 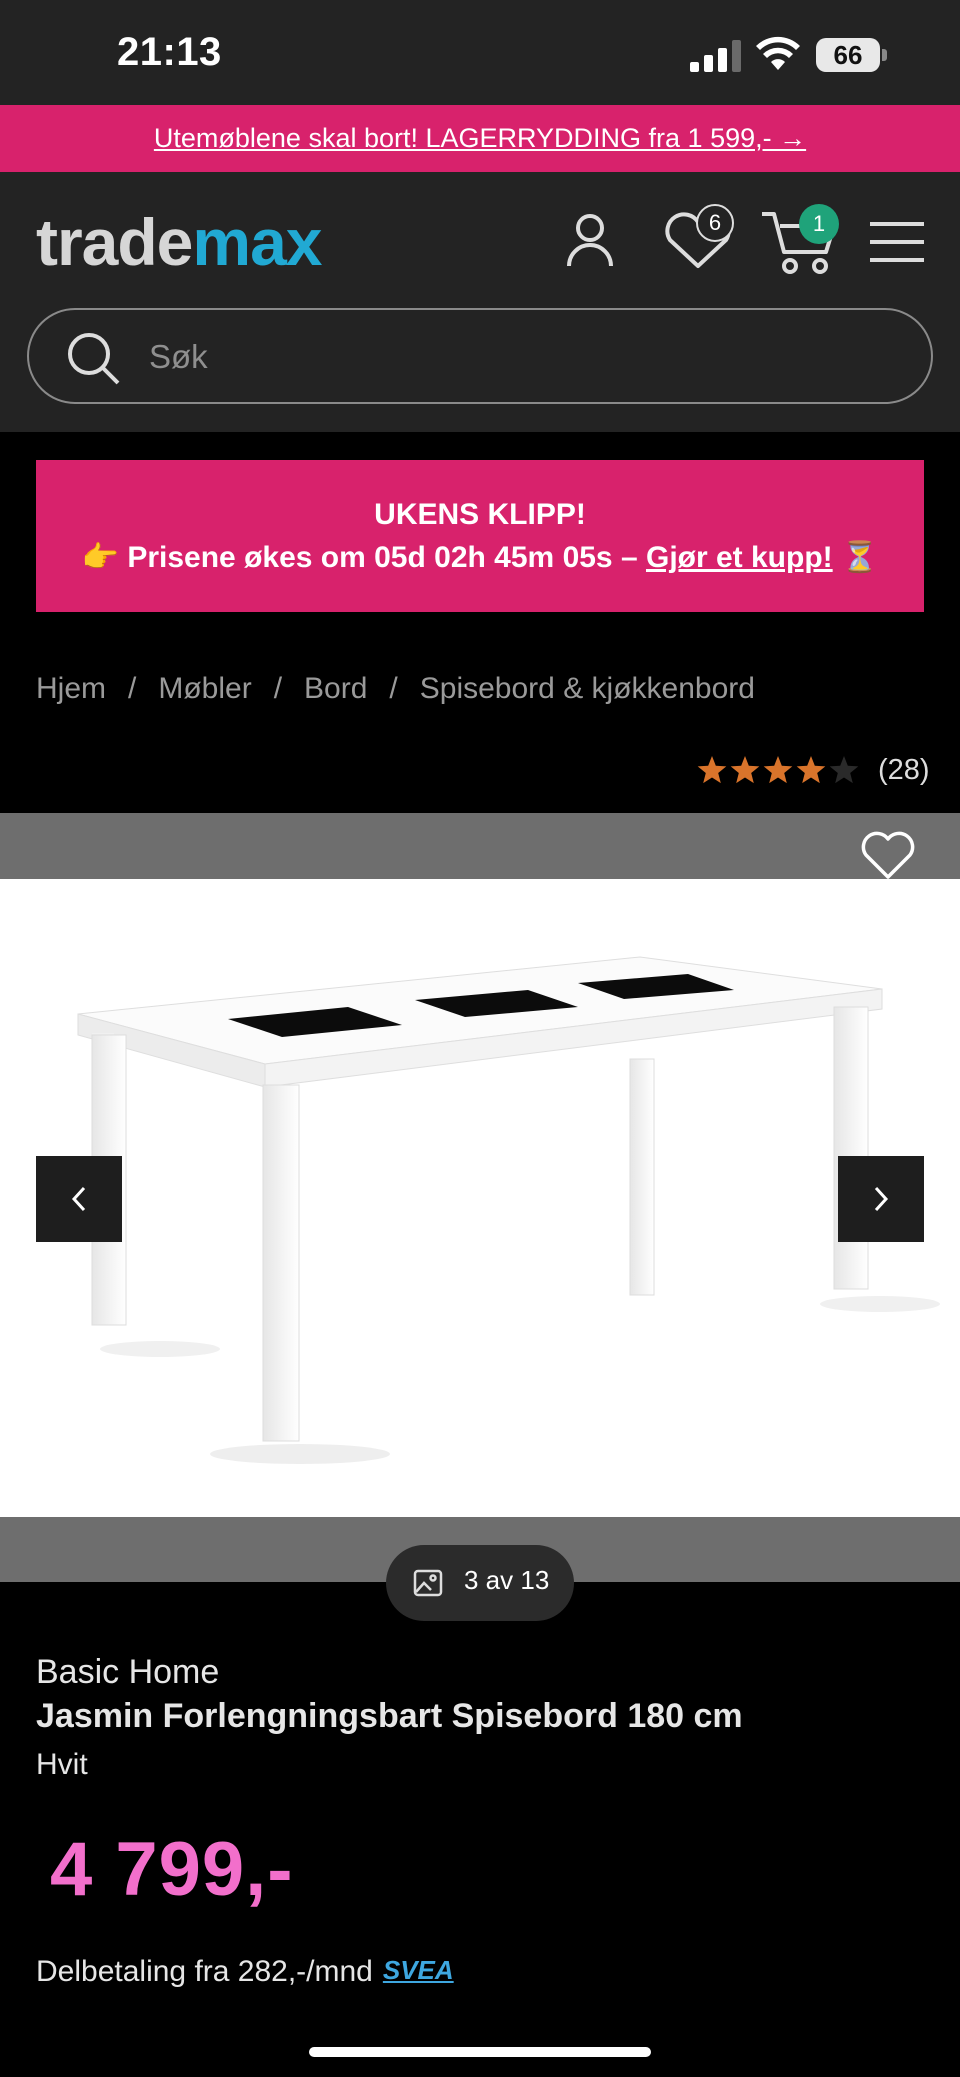 What do you see at coordinates (715, 223) in the screenshot?
I see `wishlist-count-badge: 6` at bounding box center [715, 223].